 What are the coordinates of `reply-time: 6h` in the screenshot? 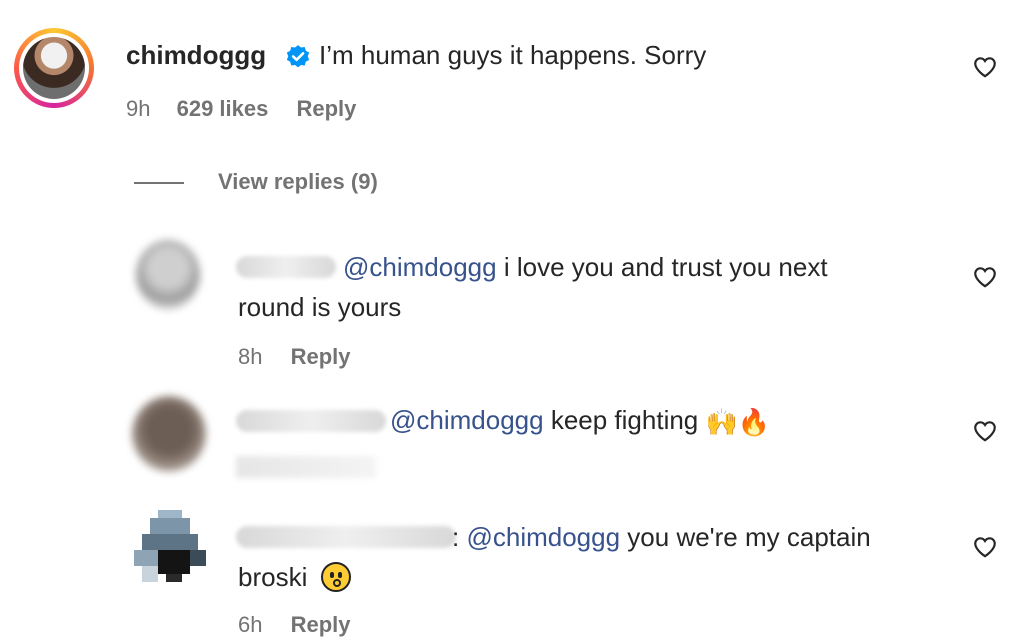 It's located at (250, 624).